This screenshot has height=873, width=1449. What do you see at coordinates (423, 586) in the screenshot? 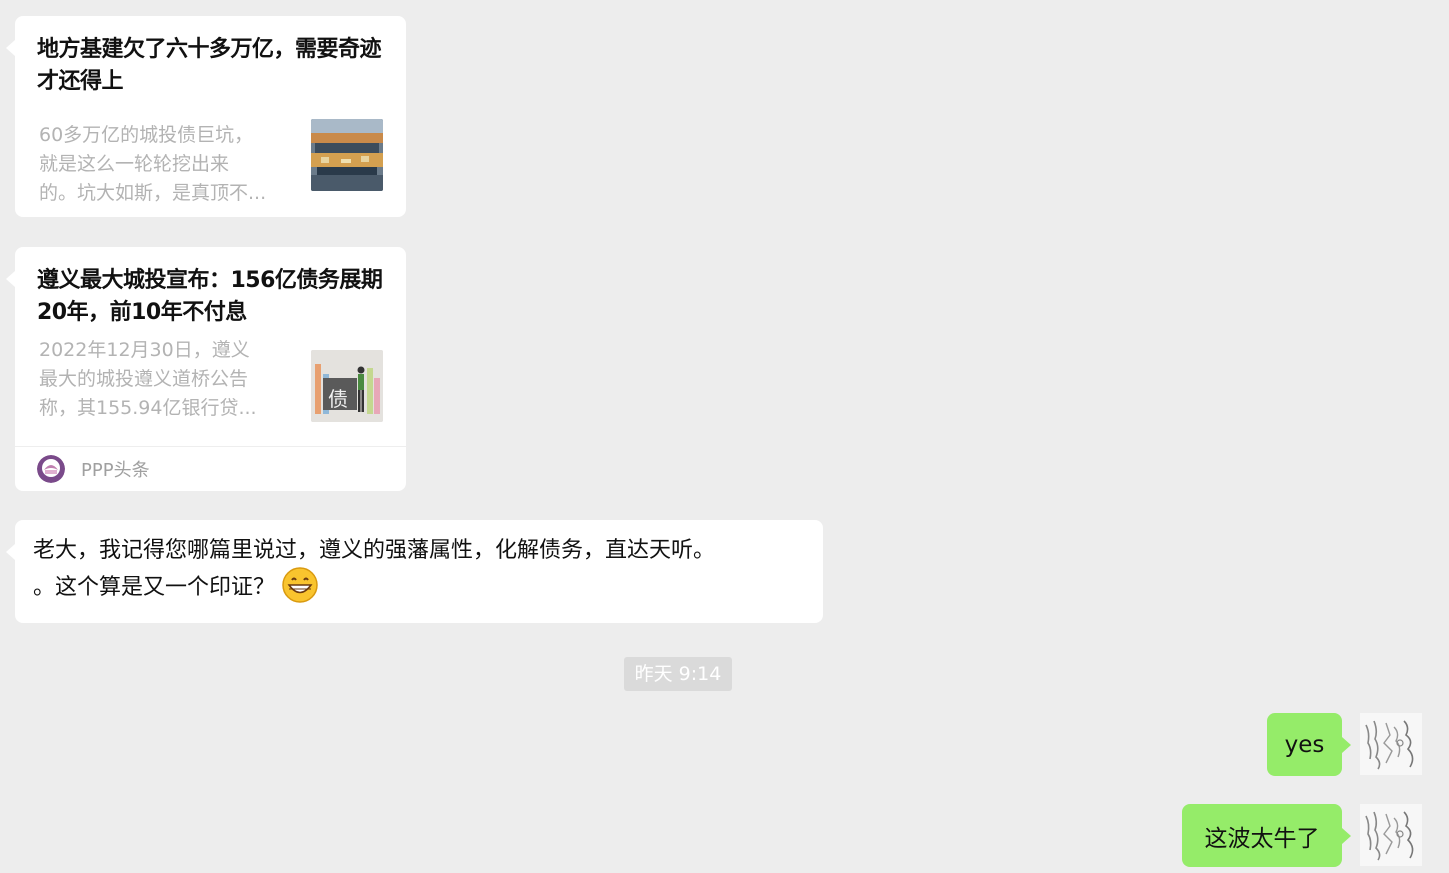
I see `message-line-2: 。这个算是又一个印证？` at bounding box center [423, 586].